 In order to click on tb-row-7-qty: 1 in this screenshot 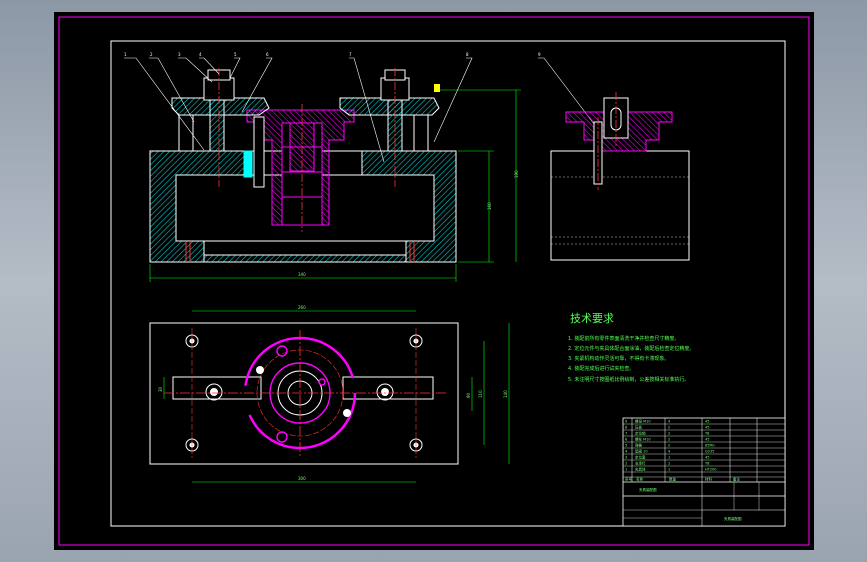, I will do `click(669, 458)`.